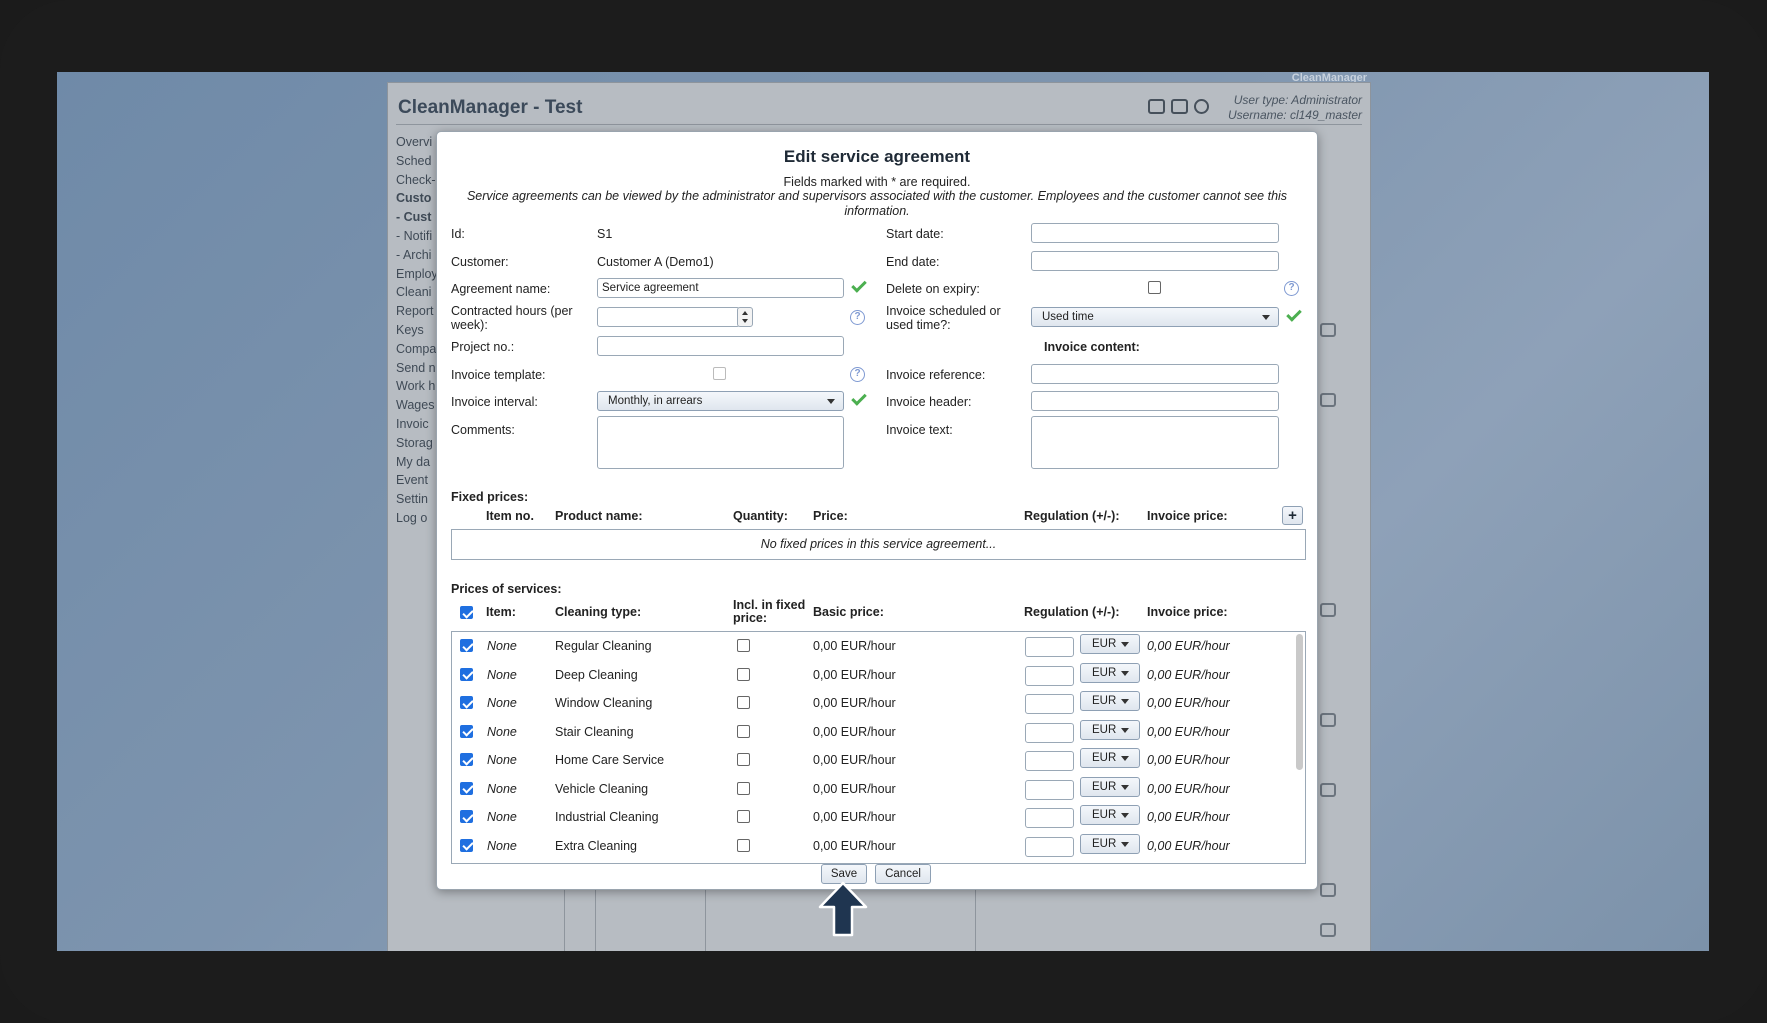 The width and height of the screenshot is (1767, 1023). I want to click on sidebar-item: - Archi, so click(416, 255).